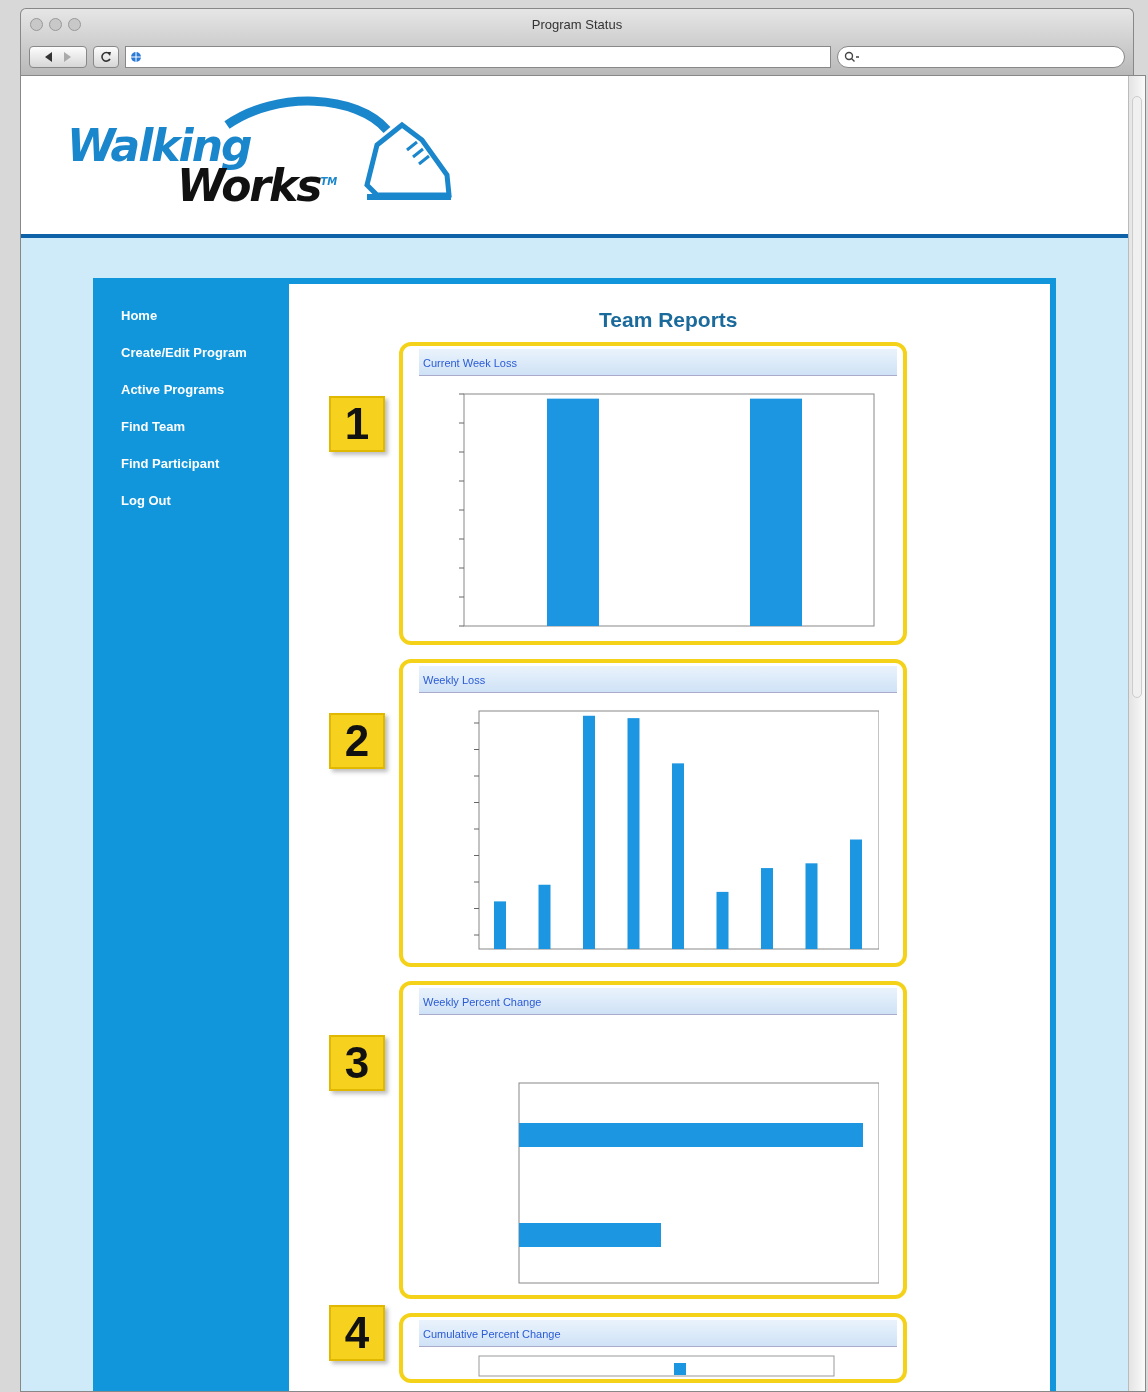 This screenshot has height=1392, width=1148. Describe the element at coordinates (668, 320) in the screenshot. I see `page-title: Team Reports` at that location.